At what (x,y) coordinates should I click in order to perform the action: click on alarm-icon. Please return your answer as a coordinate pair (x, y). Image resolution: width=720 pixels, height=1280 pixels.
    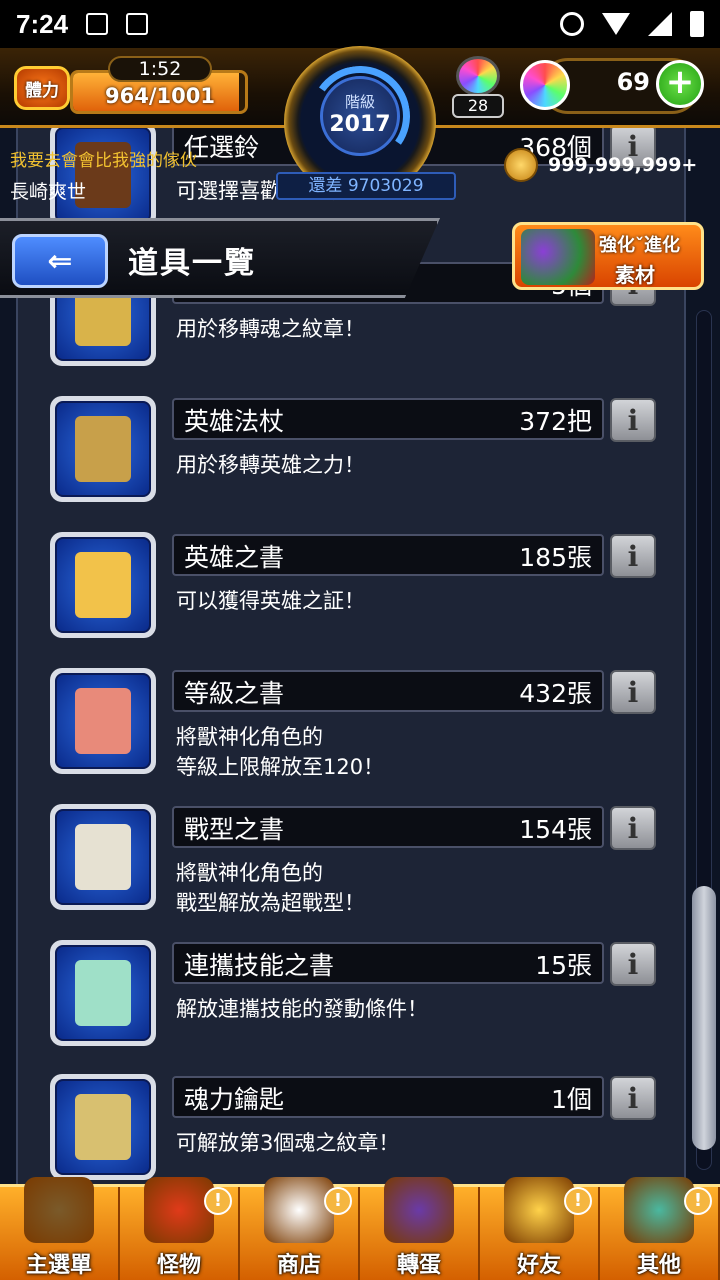
    Looking at the image, I should click on (572, 24).